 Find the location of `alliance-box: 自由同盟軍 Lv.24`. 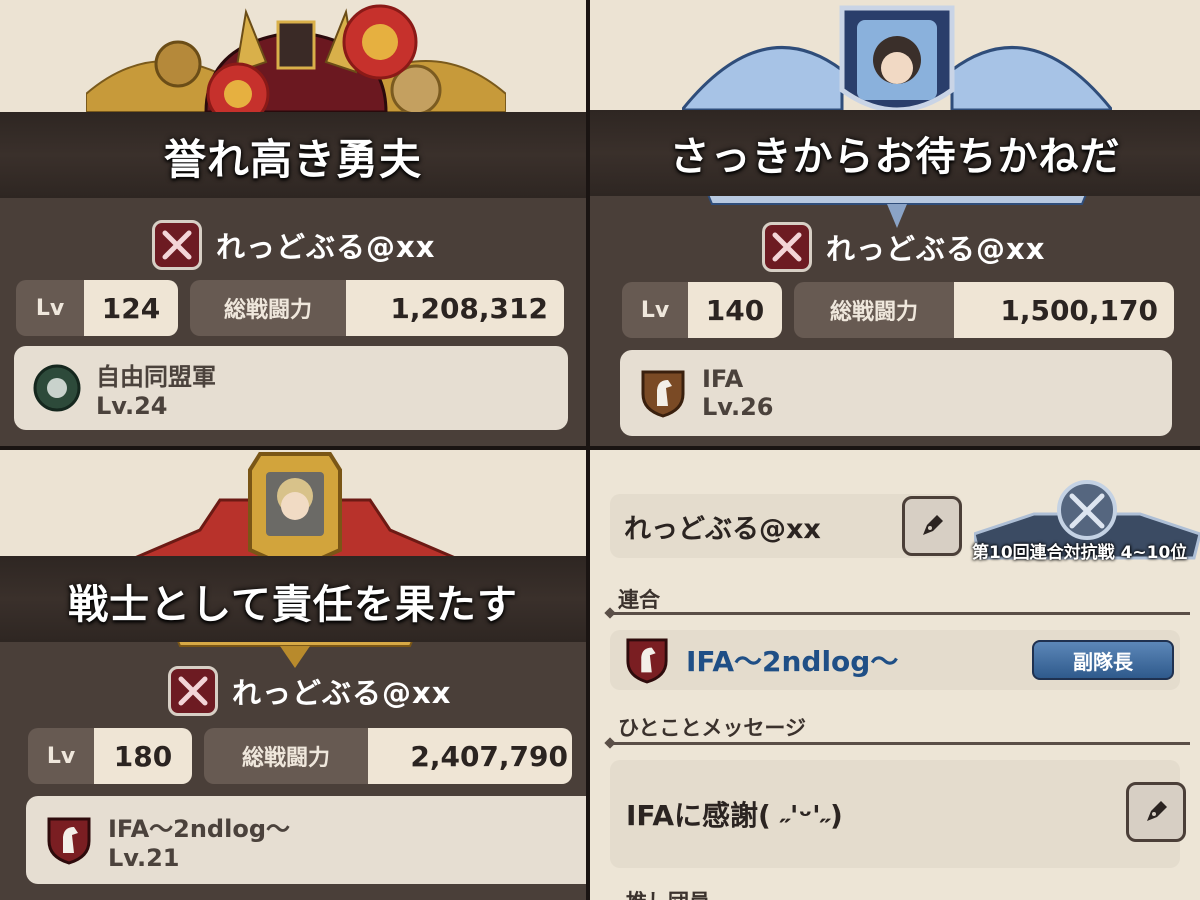

alliance-box: 自由同盟軍 Lv.24 is located at coordinates (291, 388).